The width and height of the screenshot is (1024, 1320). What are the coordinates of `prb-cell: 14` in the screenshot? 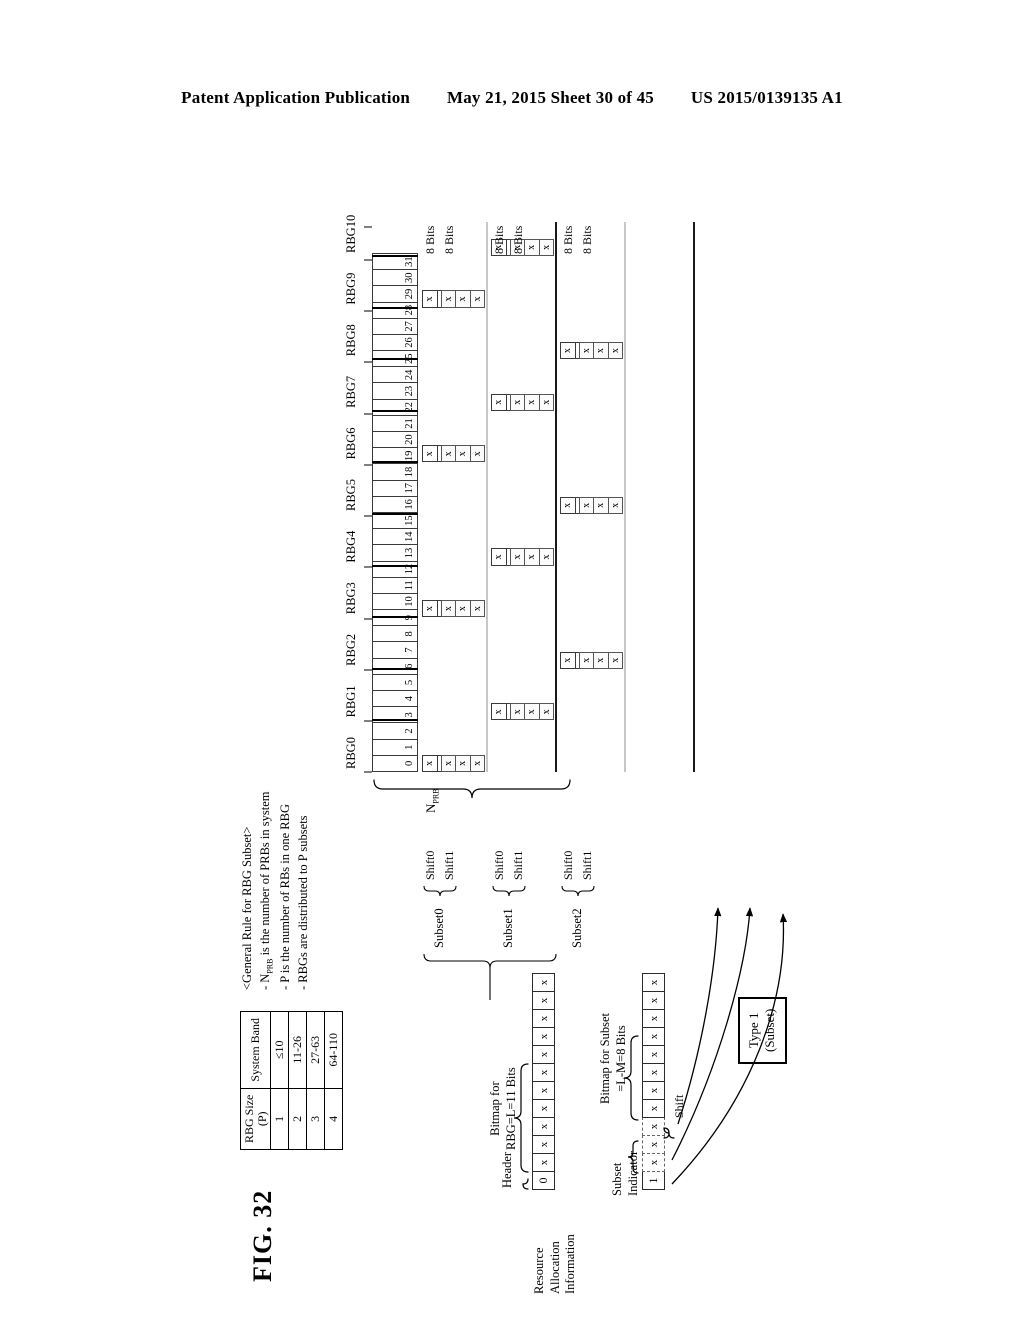 It's located at (395, 537).